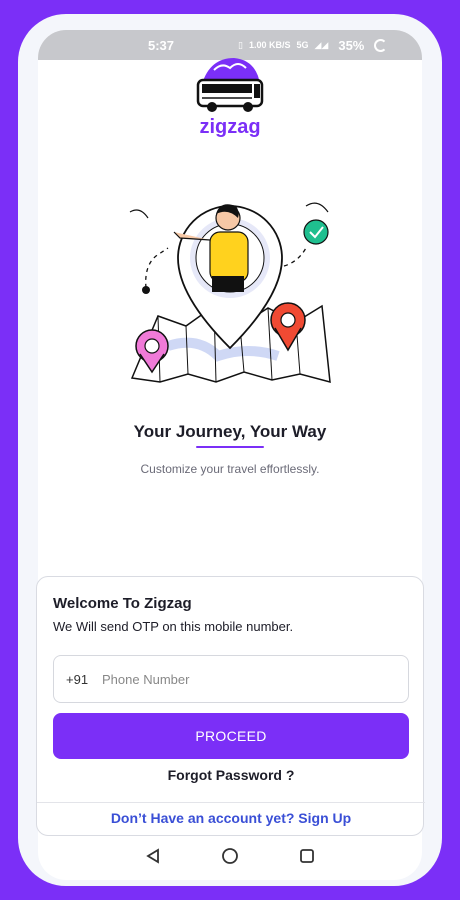  What do you see at coordinates (302, 45) in the screenshot?
I see `network-label: 5G` at bounding box center [302, 45].